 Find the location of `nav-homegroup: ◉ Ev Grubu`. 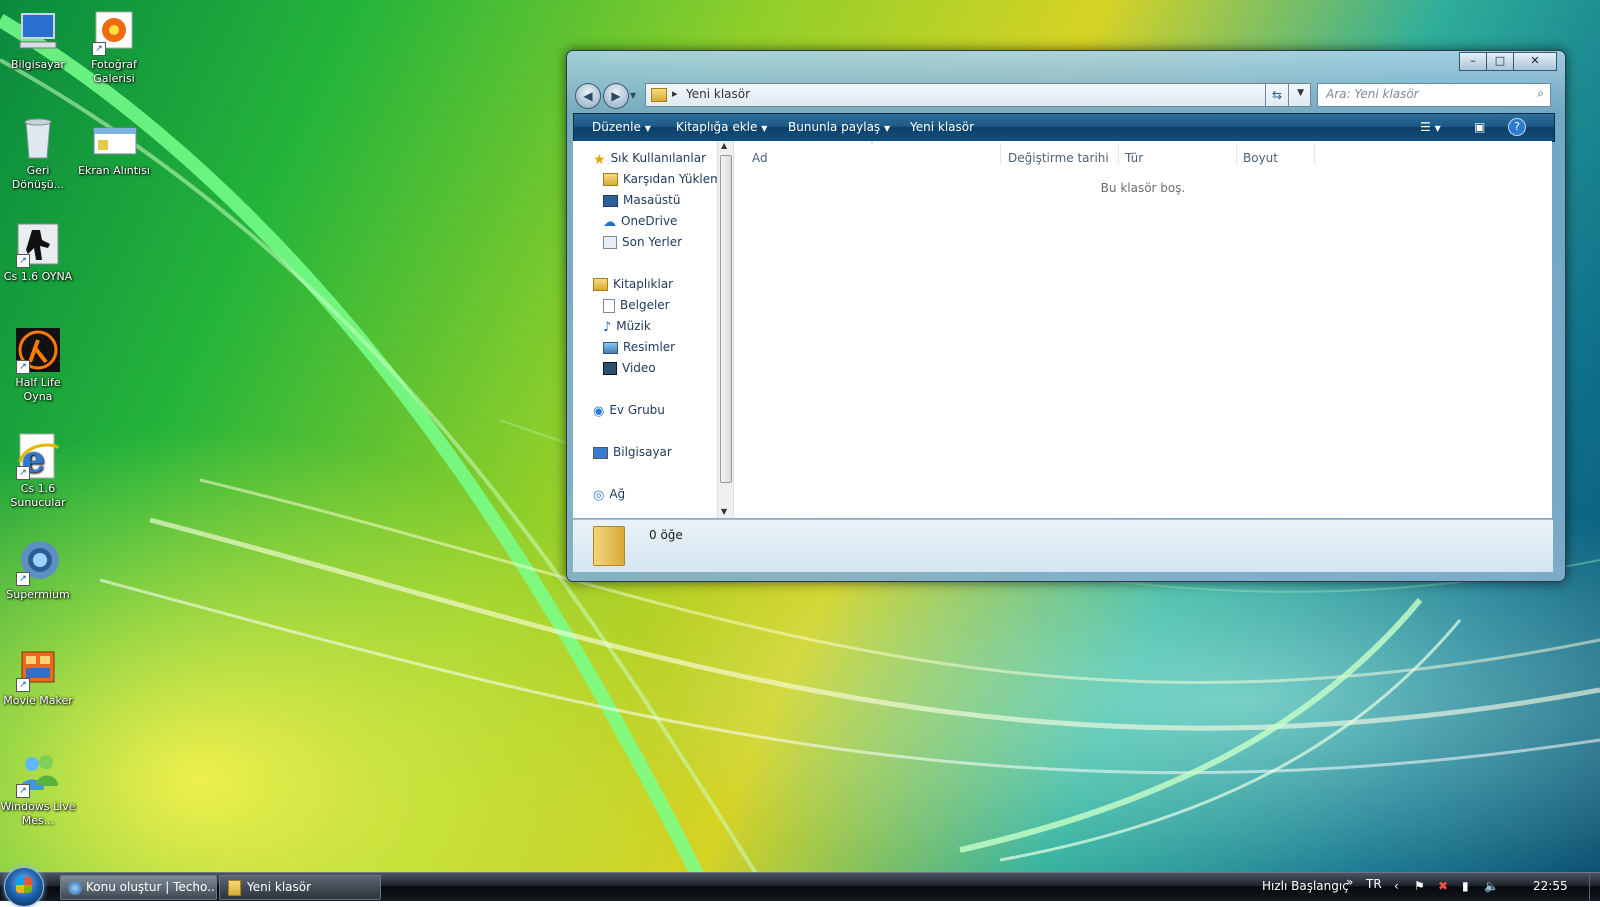

nav-homegroup: ◉ Ev Grubu is located at coordinates (629, 411).